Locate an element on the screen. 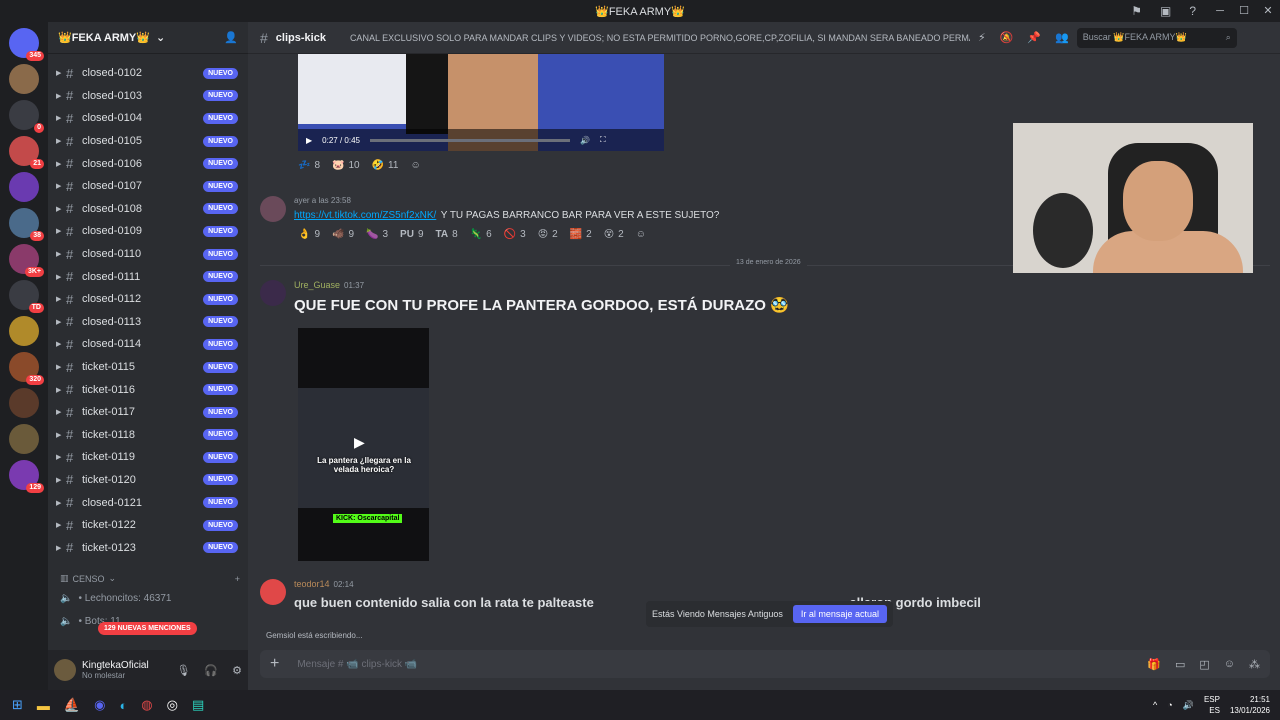 This screenshot has width=1280, height=720. reaction: 🤣 11 is located at coordinates (385, 165).